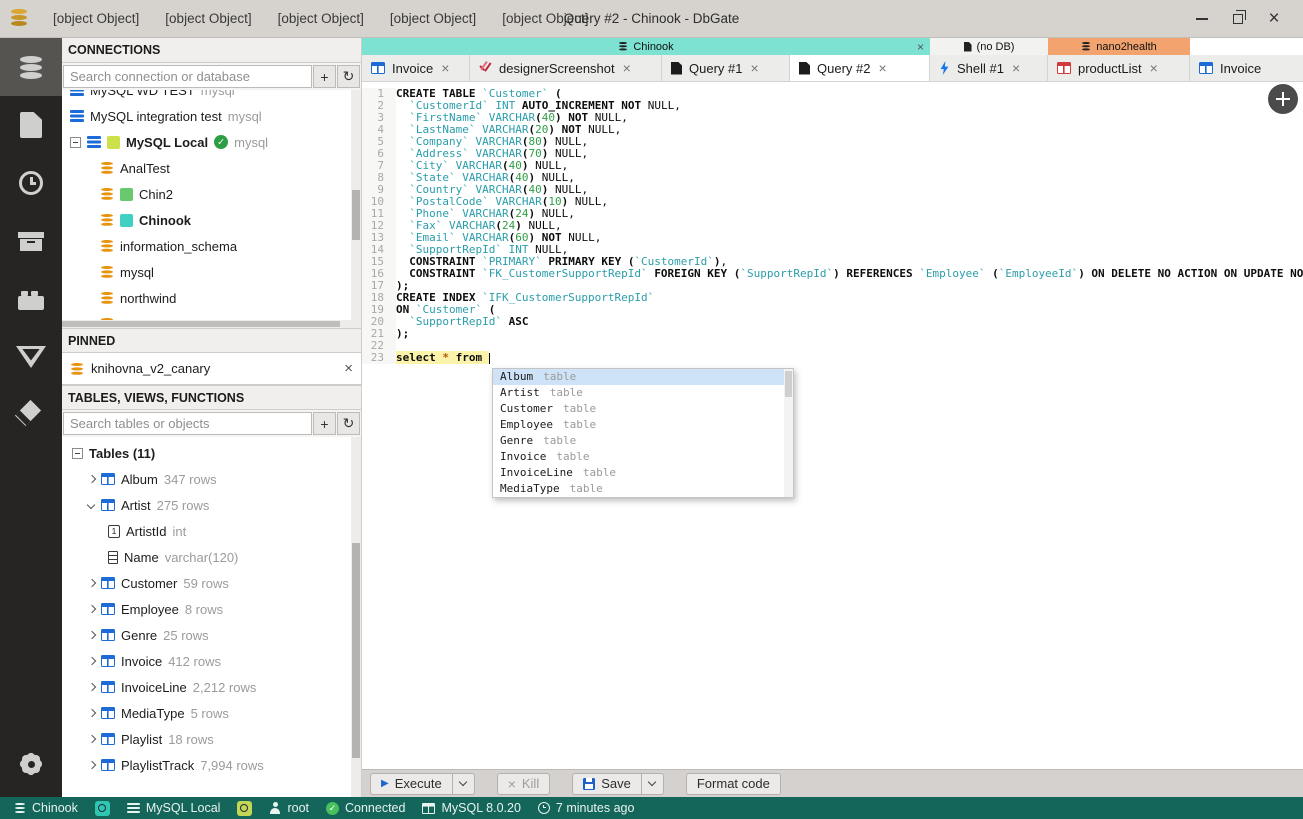  Describe the element at coordinates (324, 76) in the screenshot. I see `add-connection-button: +` at that location.